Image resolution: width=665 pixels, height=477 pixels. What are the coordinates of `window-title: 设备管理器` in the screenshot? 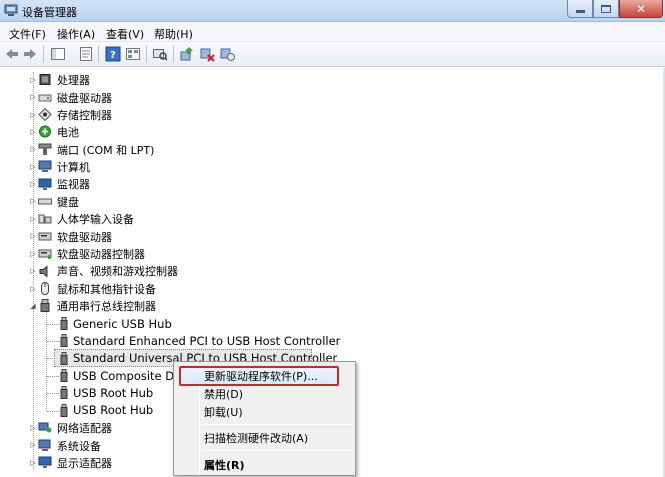 It's located at (49, 12).